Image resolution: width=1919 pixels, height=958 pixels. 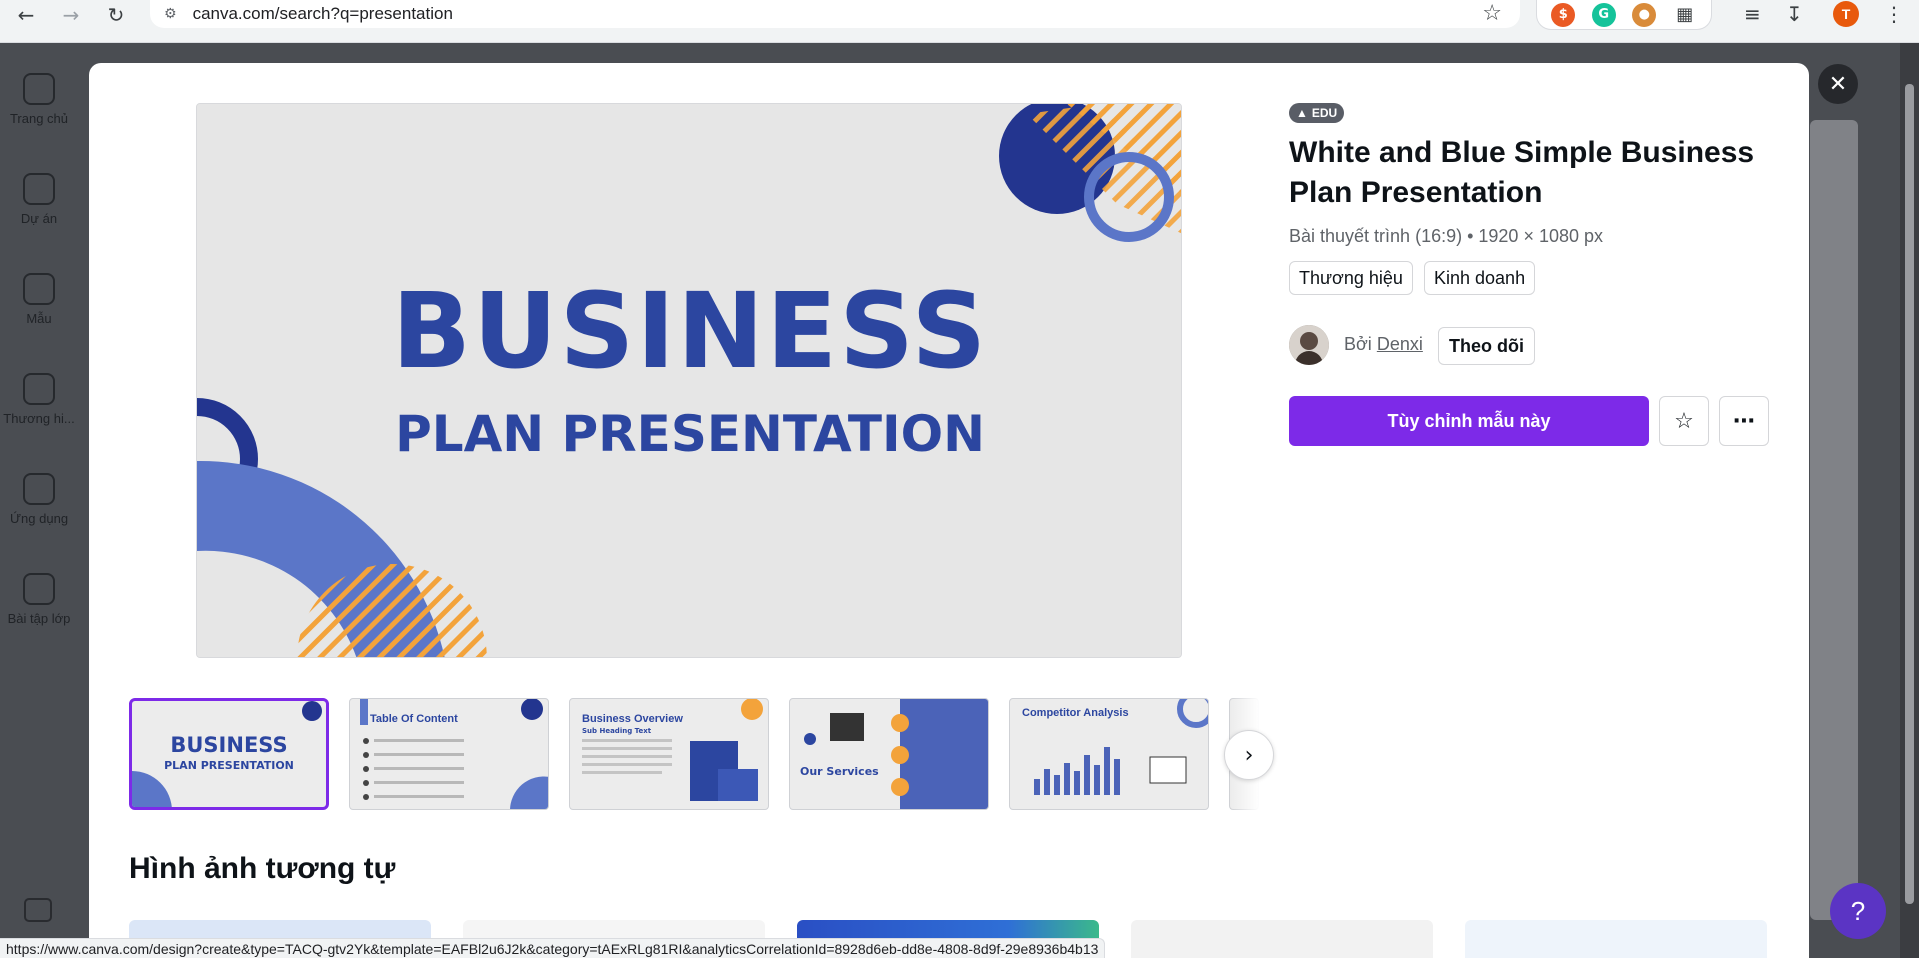 What do you see at coordinates (1486, 346) in the screenshot?
I see `follow-button: Theo dõi` at bounding box center [1486, 346].